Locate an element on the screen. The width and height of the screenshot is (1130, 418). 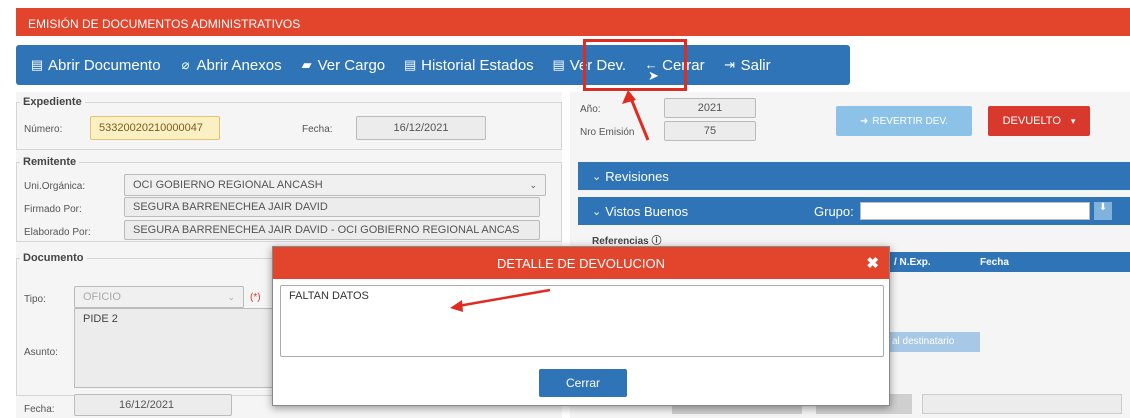
annotation-arrows is located at coordinates (550, 201).